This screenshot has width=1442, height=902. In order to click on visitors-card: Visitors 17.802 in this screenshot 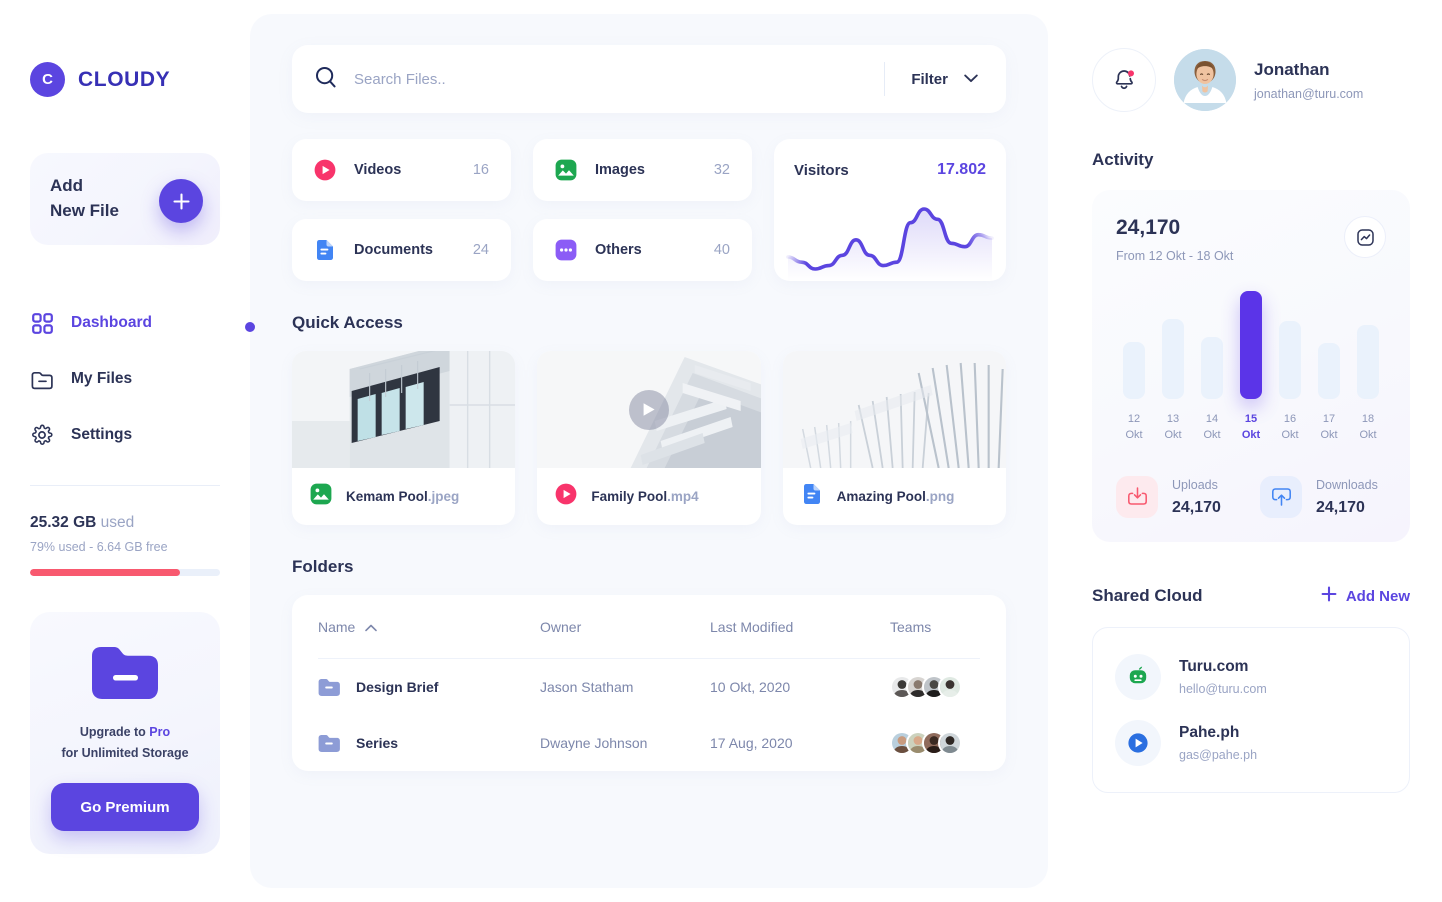, I will do `click(890, 210)`.